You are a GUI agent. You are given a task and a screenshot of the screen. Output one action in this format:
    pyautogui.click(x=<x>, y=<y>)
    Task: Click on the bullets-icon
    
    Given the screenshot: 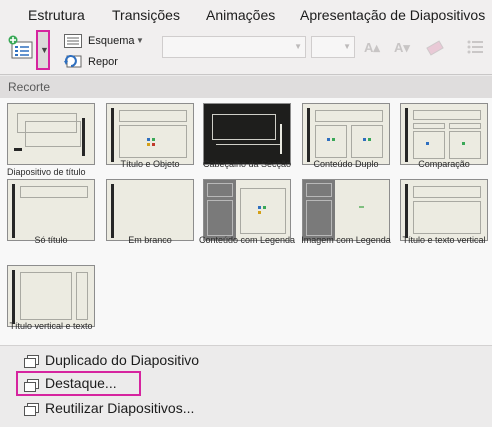 What is the action you would take?
    pyautogui.click(x=475, y=47)
    